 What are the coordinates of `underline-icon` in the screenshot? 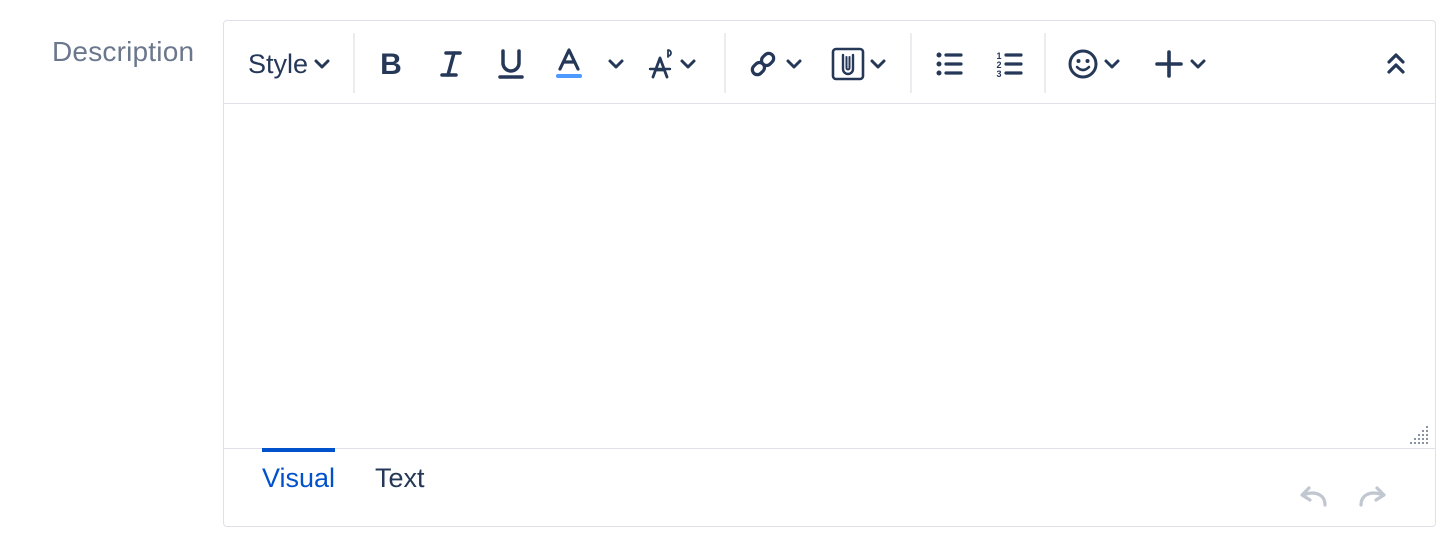 It's located at (511, 64).